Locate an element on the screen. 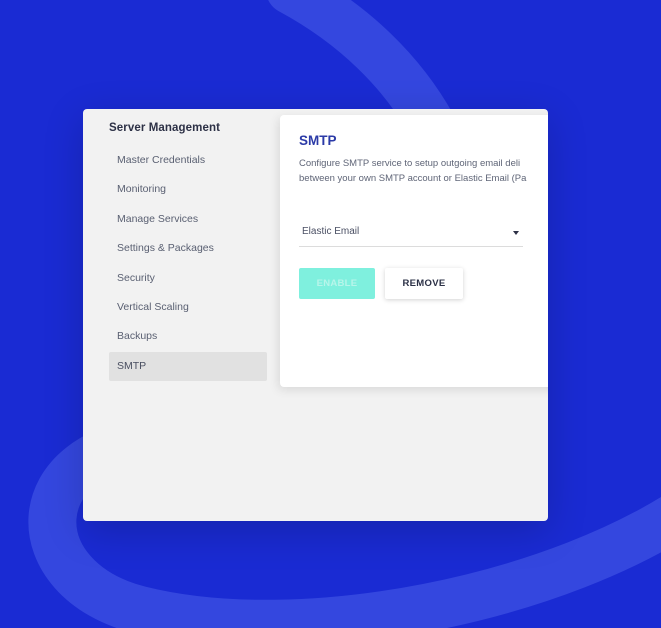  sidebar-item-manage-services: Manage Services is located at coordinates (188, 219).